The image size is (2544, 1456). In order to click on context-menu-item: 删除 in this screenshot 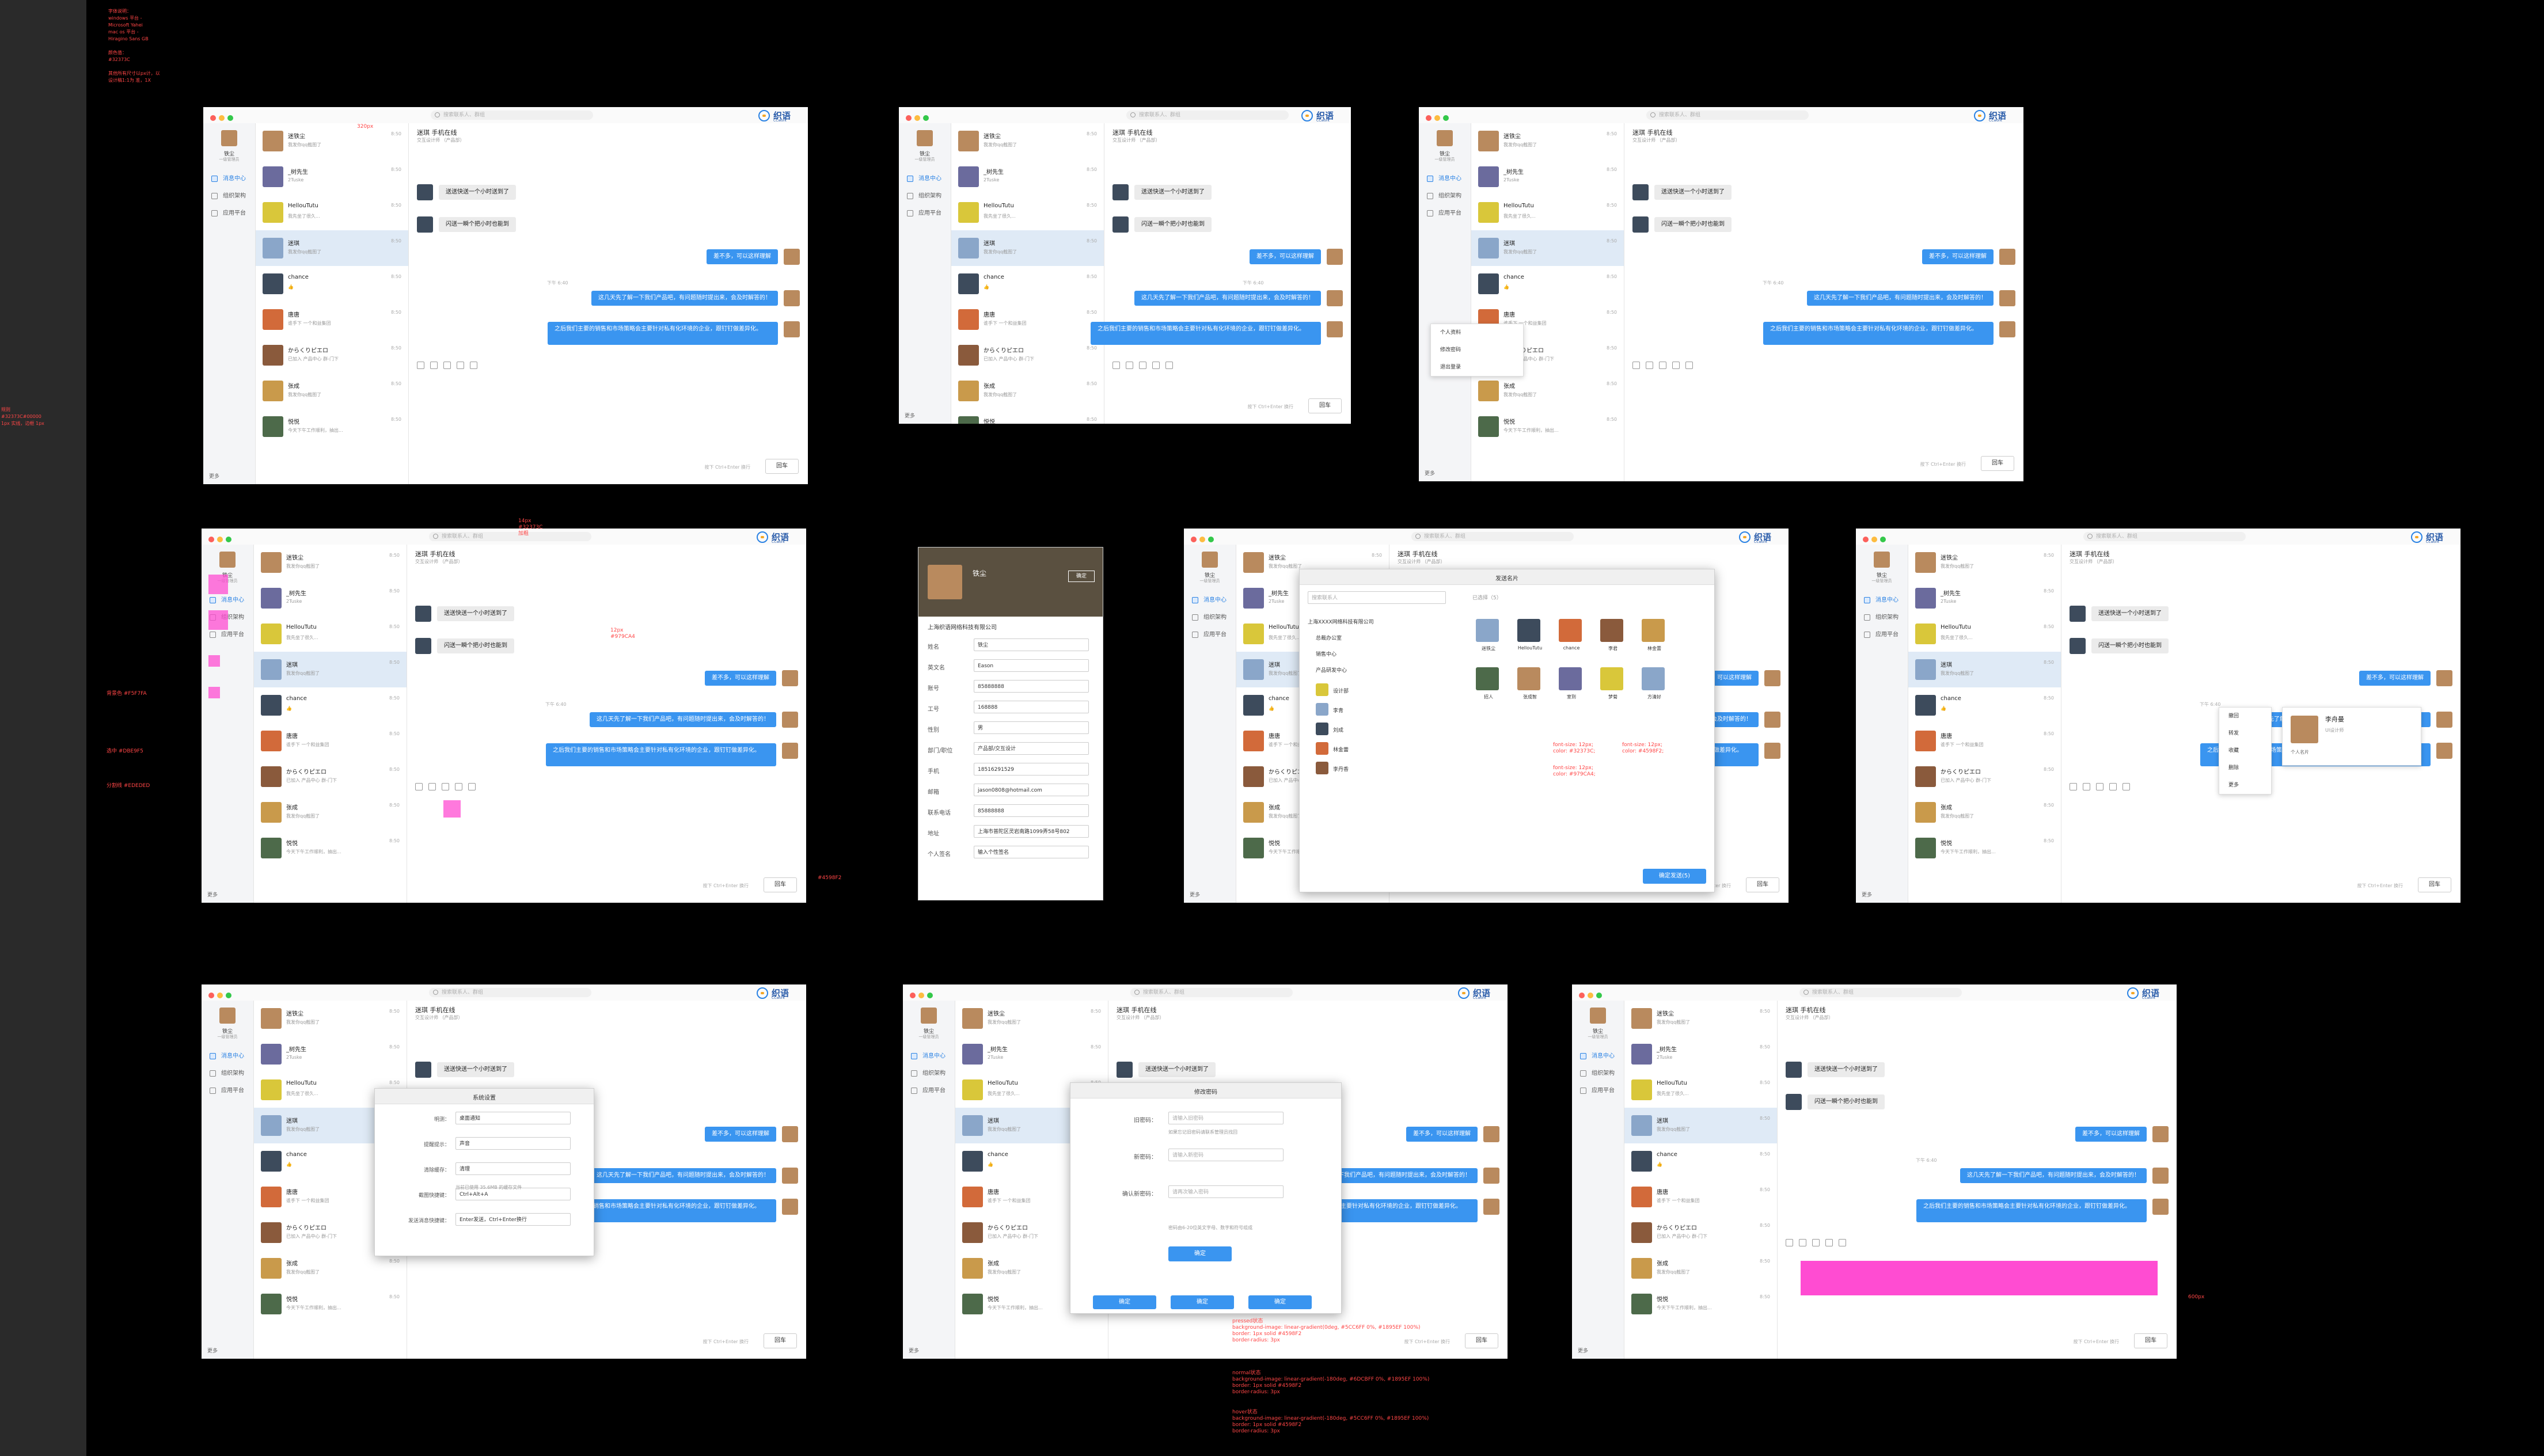, I will do `click(2245, 768)`.